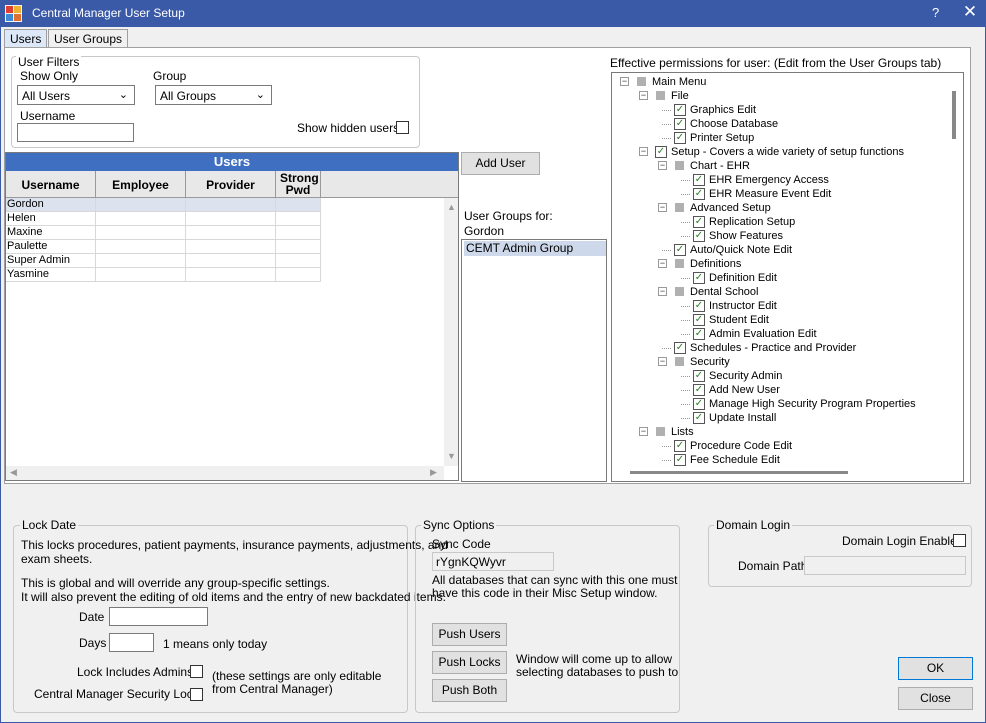  What do you see at coordinates (763, 334) in the screenshot?
I see `tree-node-label: Admin Evaluation Edit` at bounding box center [763, 334].